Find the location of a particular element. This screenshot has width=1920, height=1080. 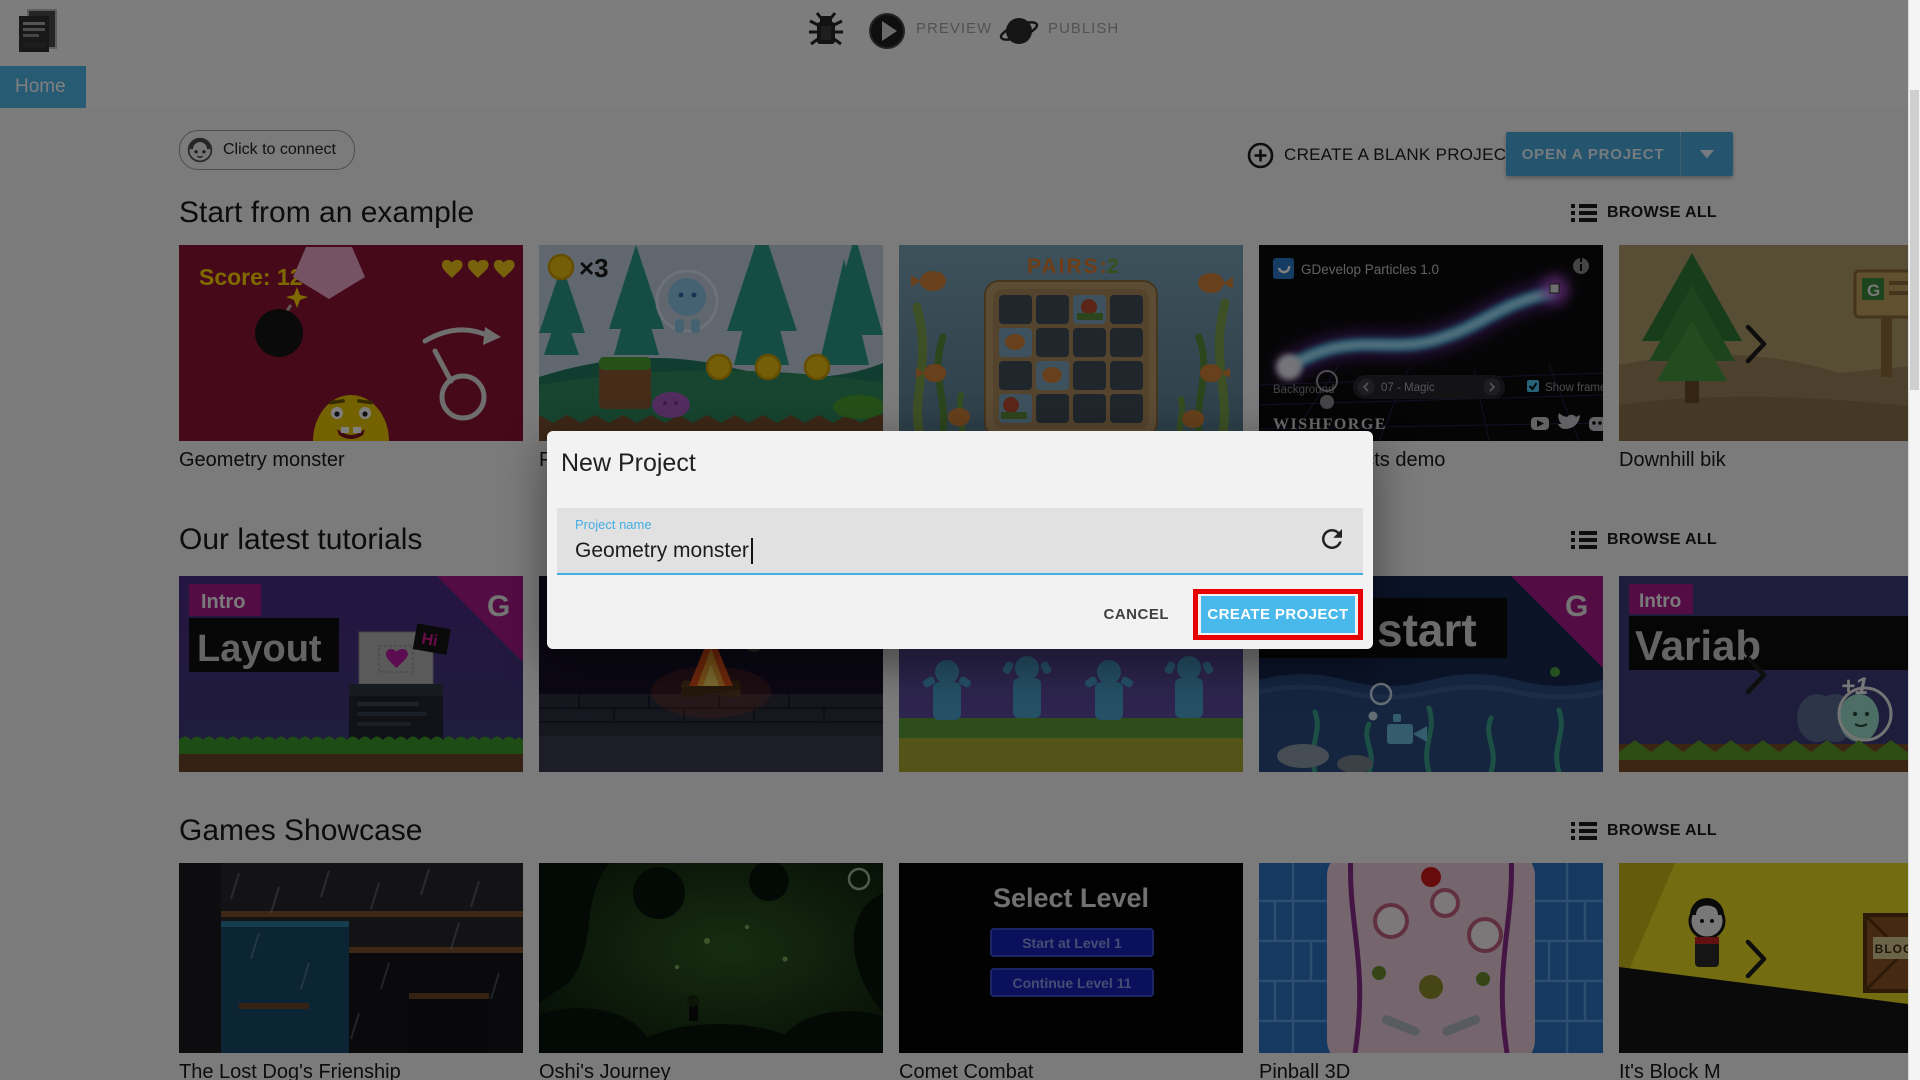

project-name-input: Project name Geometry monster is located at coordinates (960, 541).